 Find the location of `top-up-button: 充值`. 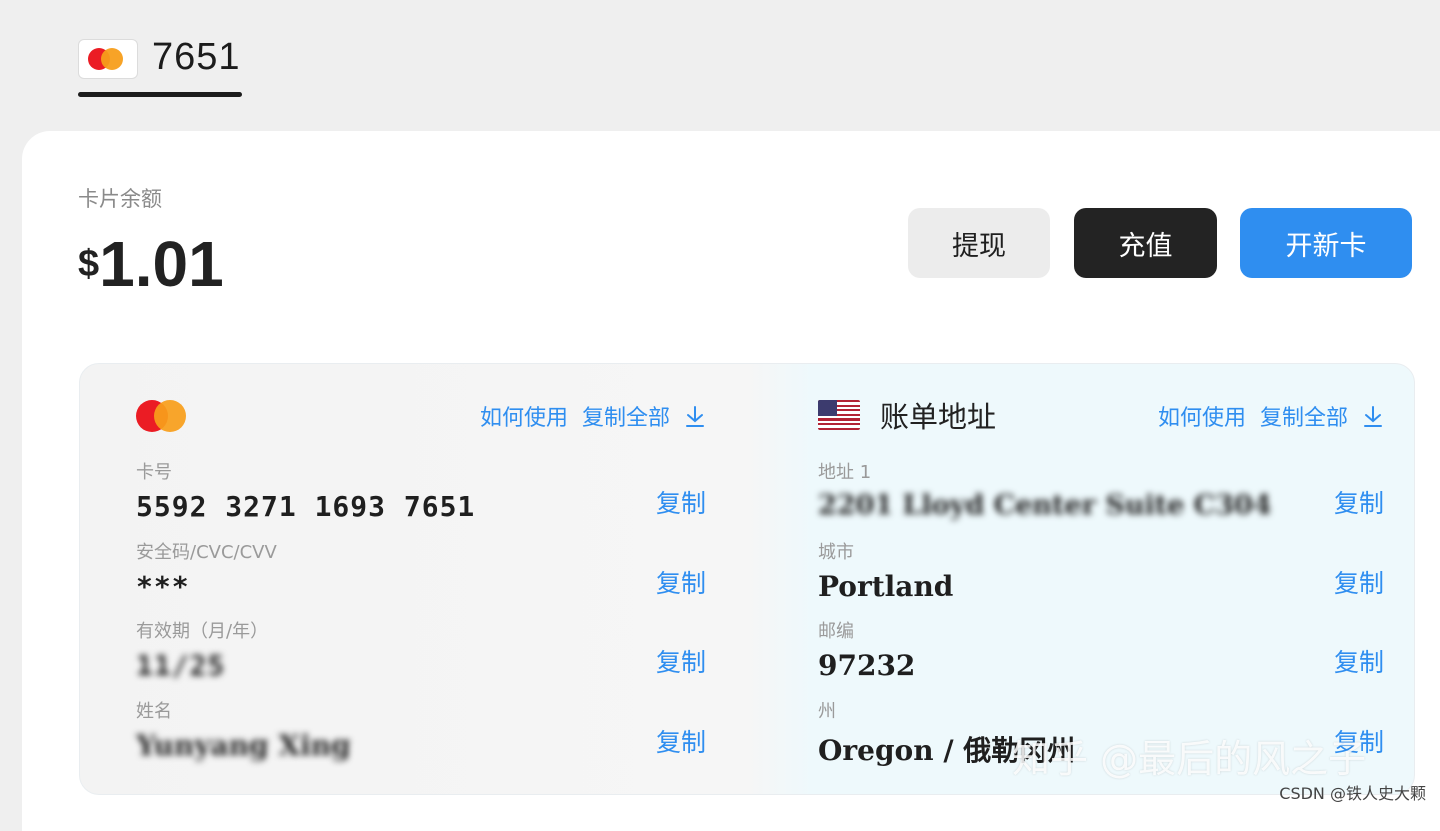

top-up-button: 充值 is located at coordinates (1145, 243).